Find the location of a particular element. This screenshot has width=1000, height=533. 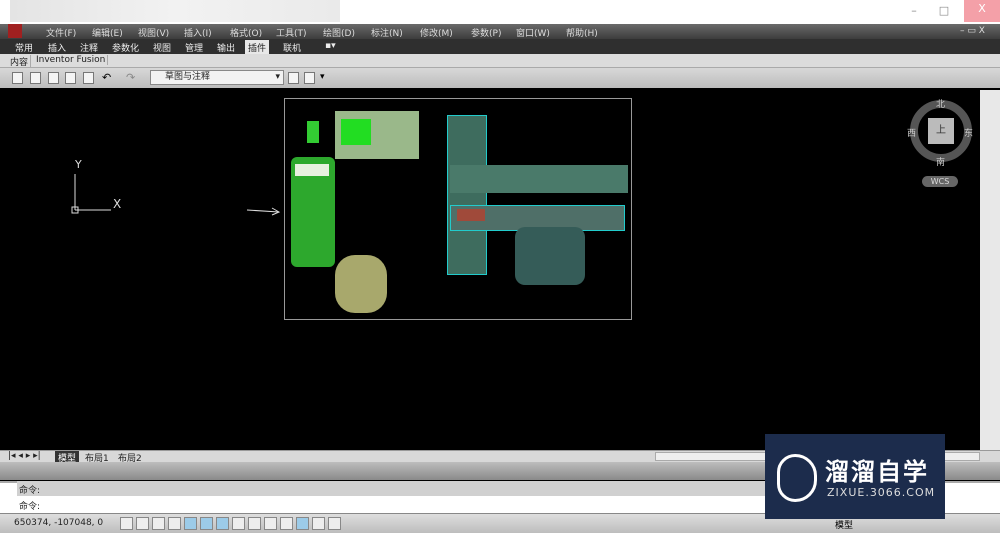

print-icon is located at coordinates (88, 78).